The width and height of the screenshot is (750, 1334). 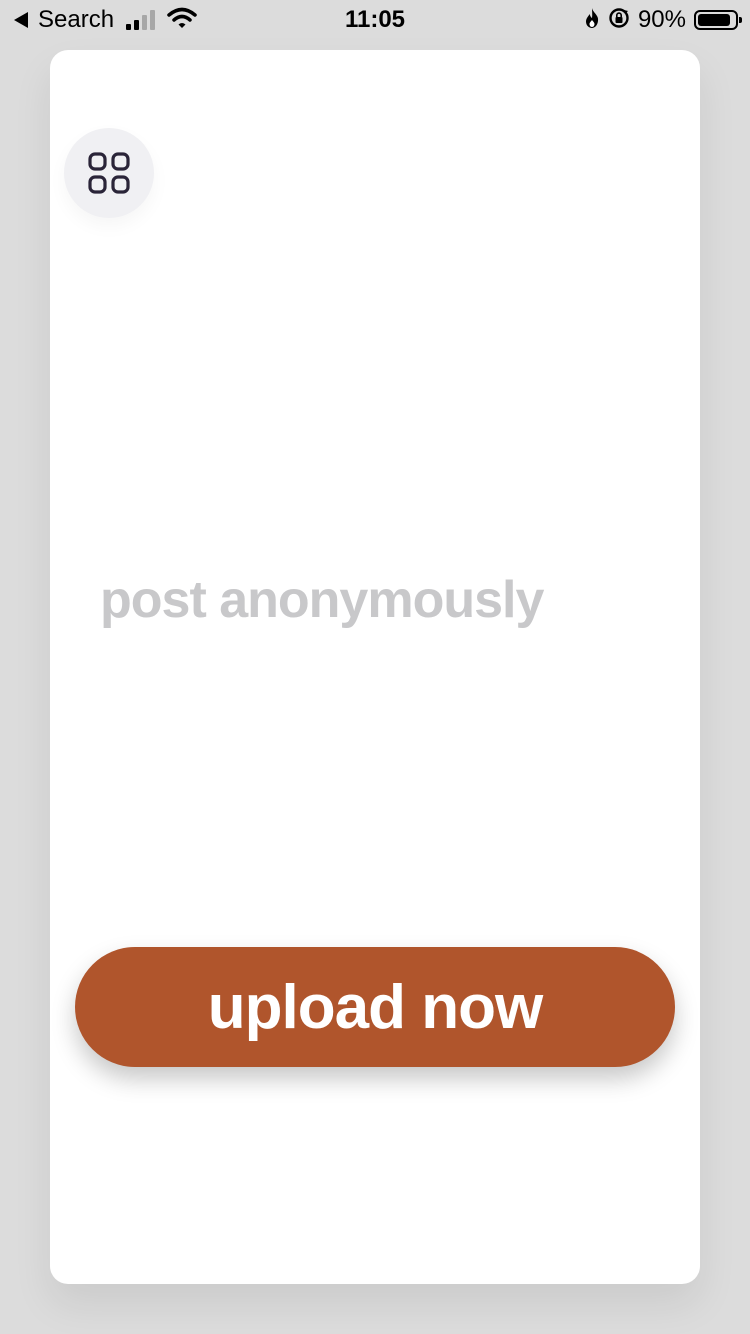 I want to click on menu-button, so click(x=109, y=173).